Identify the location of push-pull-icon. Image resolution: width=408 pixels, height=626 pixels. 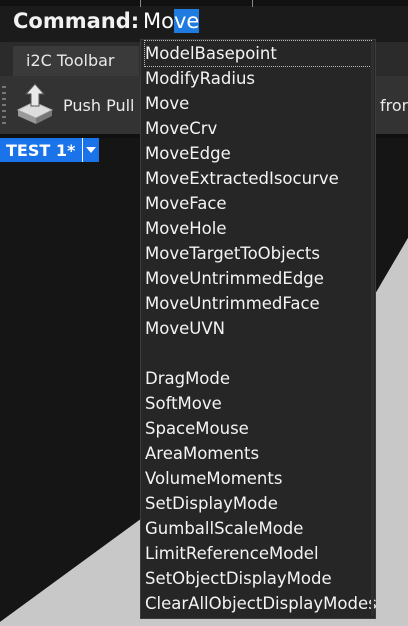
(35, 103).